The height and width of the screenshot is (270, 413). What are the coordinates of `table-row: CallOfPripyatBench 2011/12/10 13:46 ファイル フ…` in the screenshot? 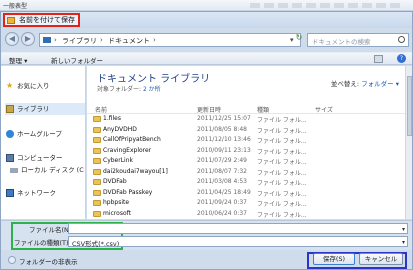 It's located at (246, 140).